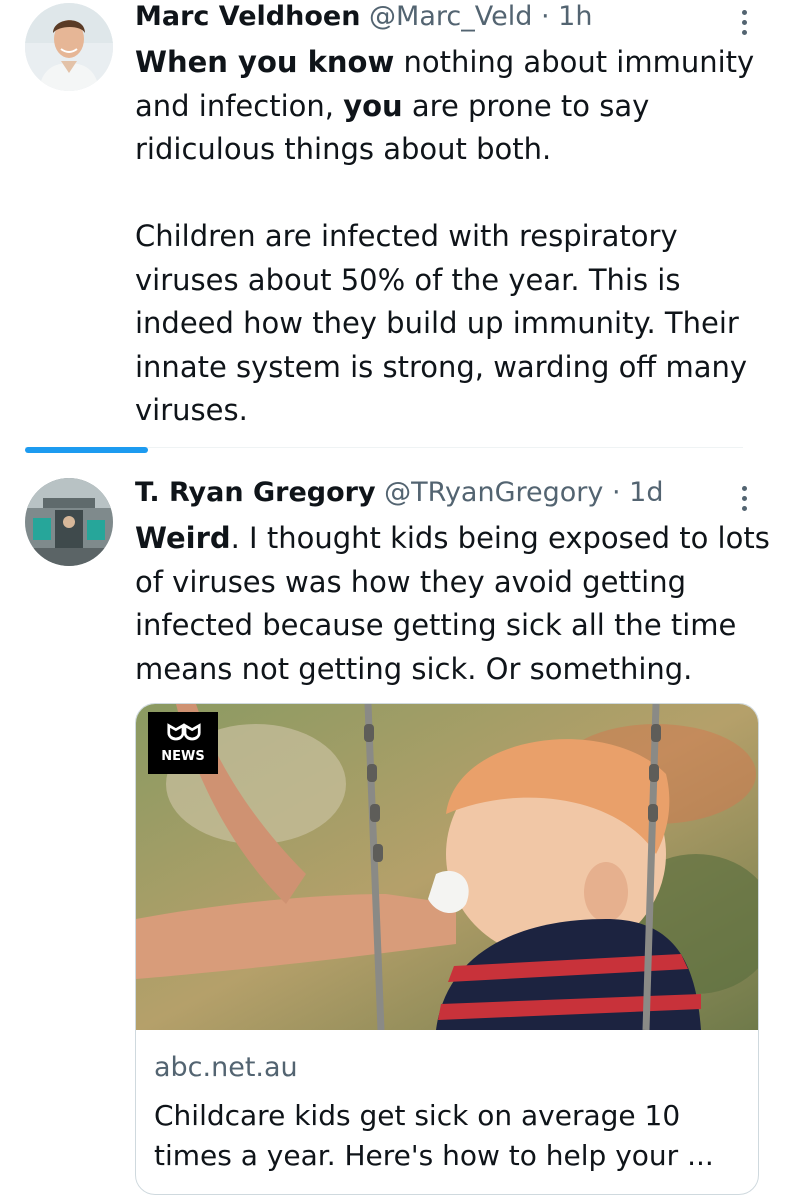 The height and width of the screenshot is (1200, 785). I want to click on tweet-header: T. Ryan Gregory @TRyanGregory · 1d, so click(430, 493).